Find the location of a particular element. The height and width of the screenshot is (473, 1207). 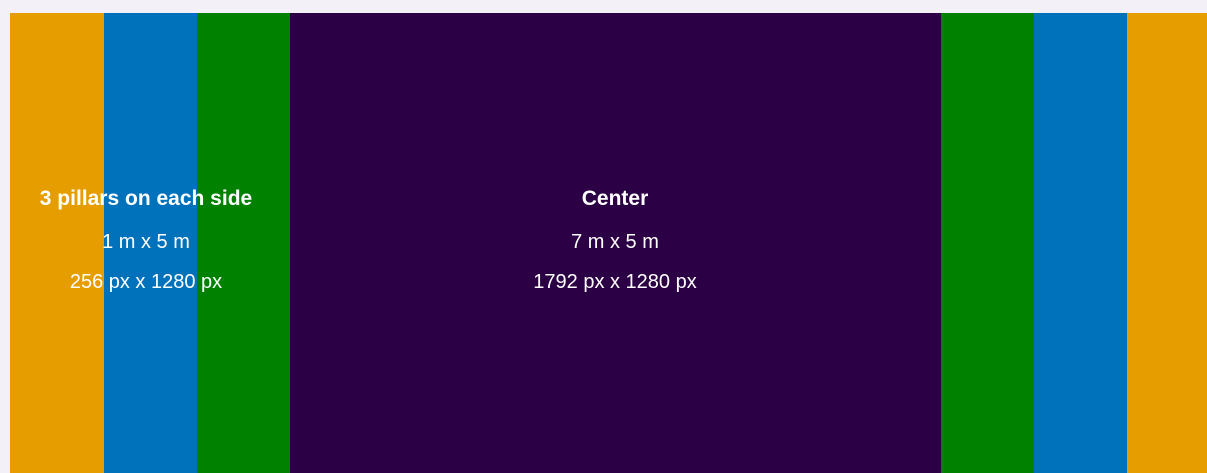

pillars-size-meters: 1 m x 5 m is located at coordinates (146, 242).